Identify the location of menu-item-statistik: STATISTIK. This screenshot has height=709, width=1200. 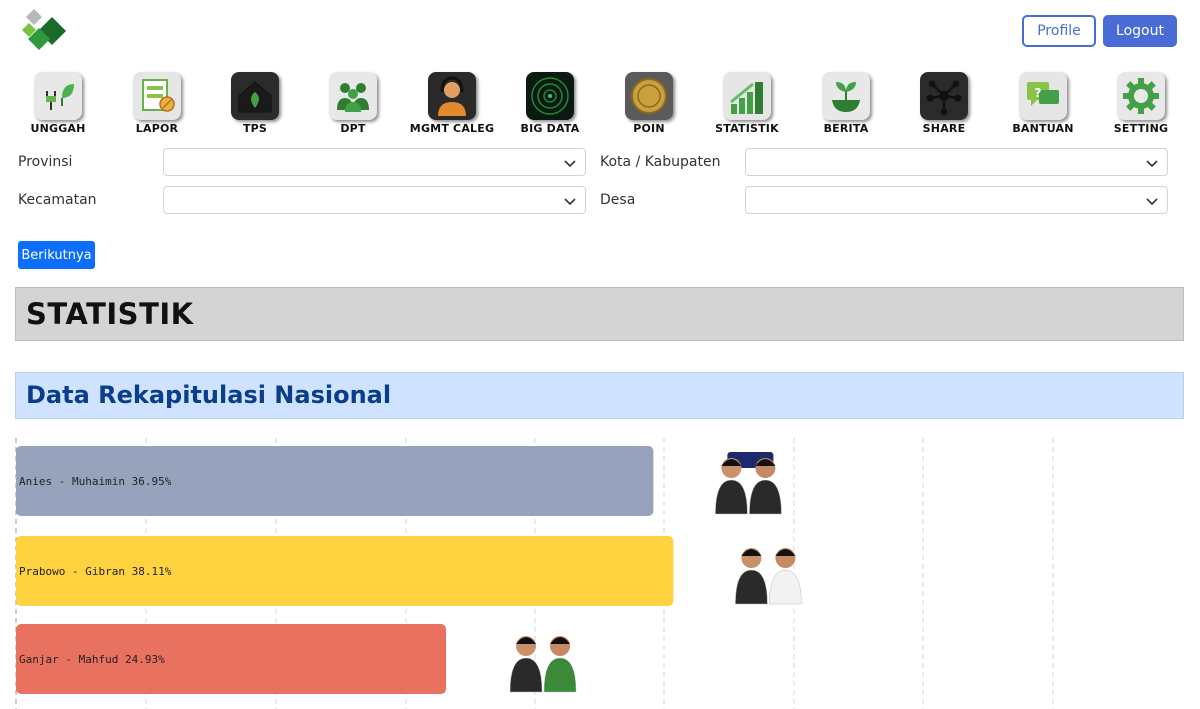
(747, 104).